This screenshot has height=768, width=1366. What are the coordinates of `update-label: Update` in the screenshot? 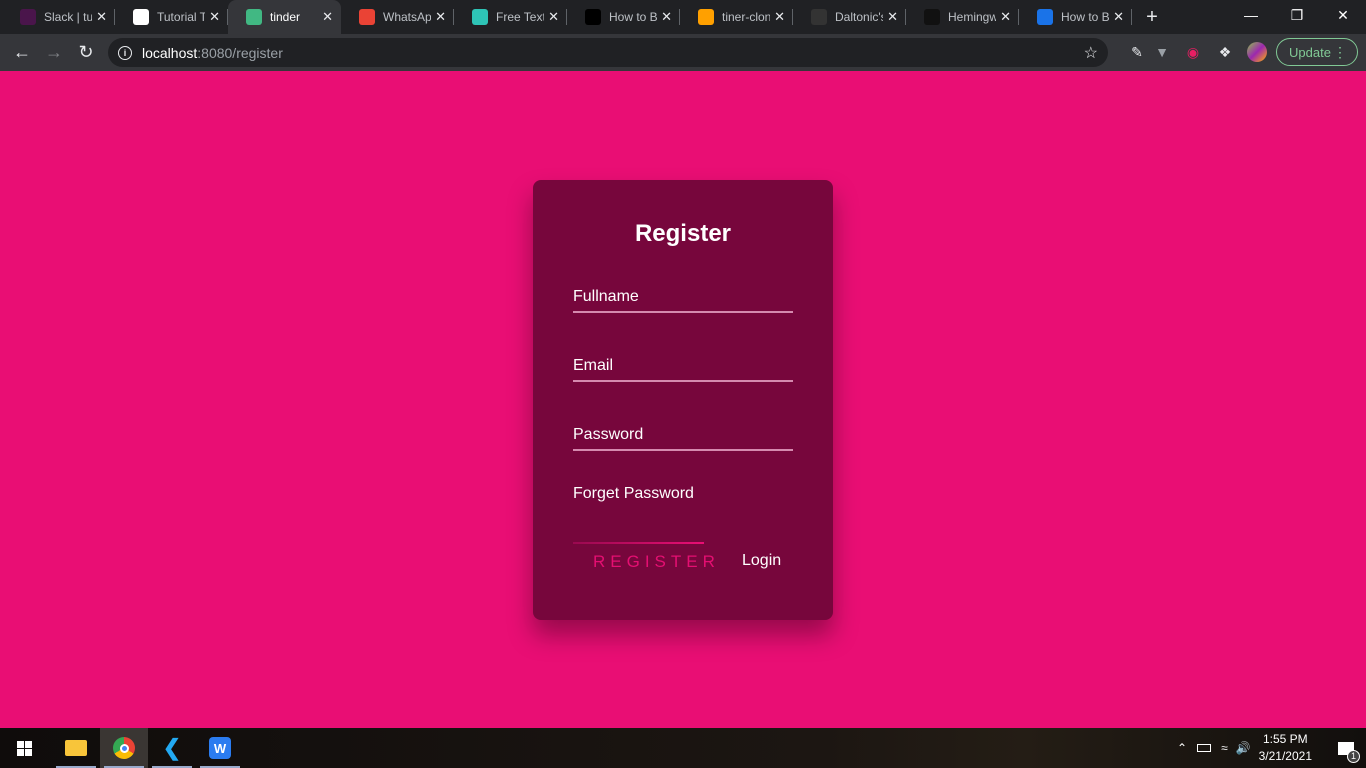 It's located at (1310, 52).